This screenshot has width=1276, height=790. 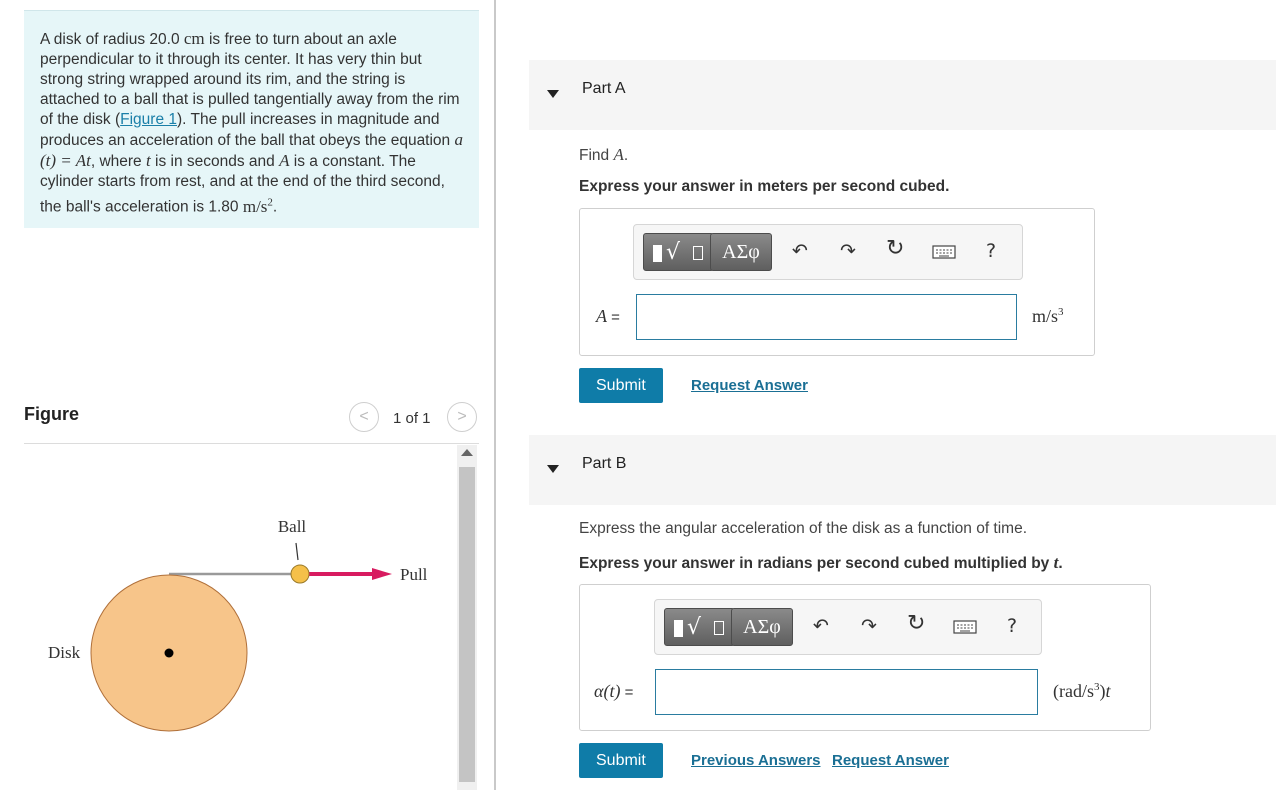 I want to click on figure-title: Figure, so click(x=52, y=414).